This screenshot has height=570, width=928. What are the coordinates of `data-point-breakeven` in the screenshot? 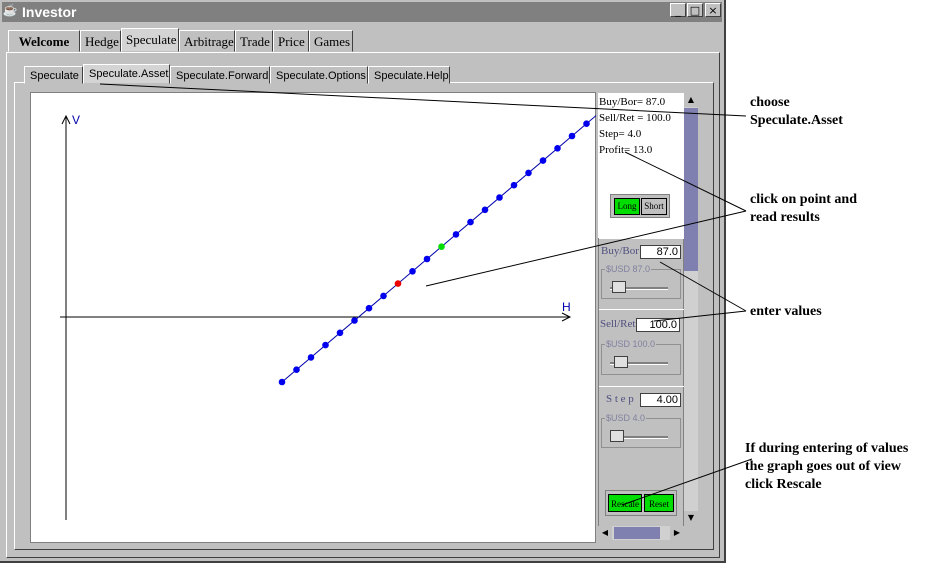 It's located at (398, 283).